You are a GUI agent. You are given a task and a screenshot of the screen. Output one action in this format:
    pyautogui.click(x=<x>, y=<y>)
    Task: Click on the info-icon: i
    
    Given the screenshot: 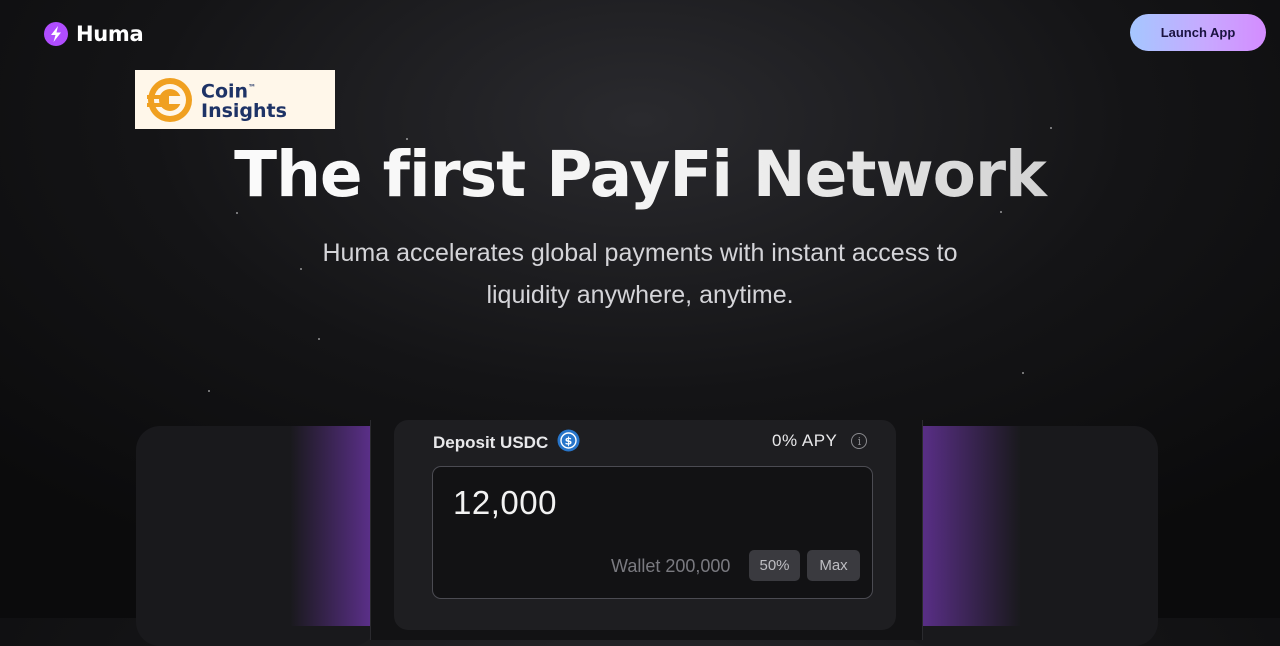 What is the action you would take?
    pyautogui.click(x=859, y=441)
    